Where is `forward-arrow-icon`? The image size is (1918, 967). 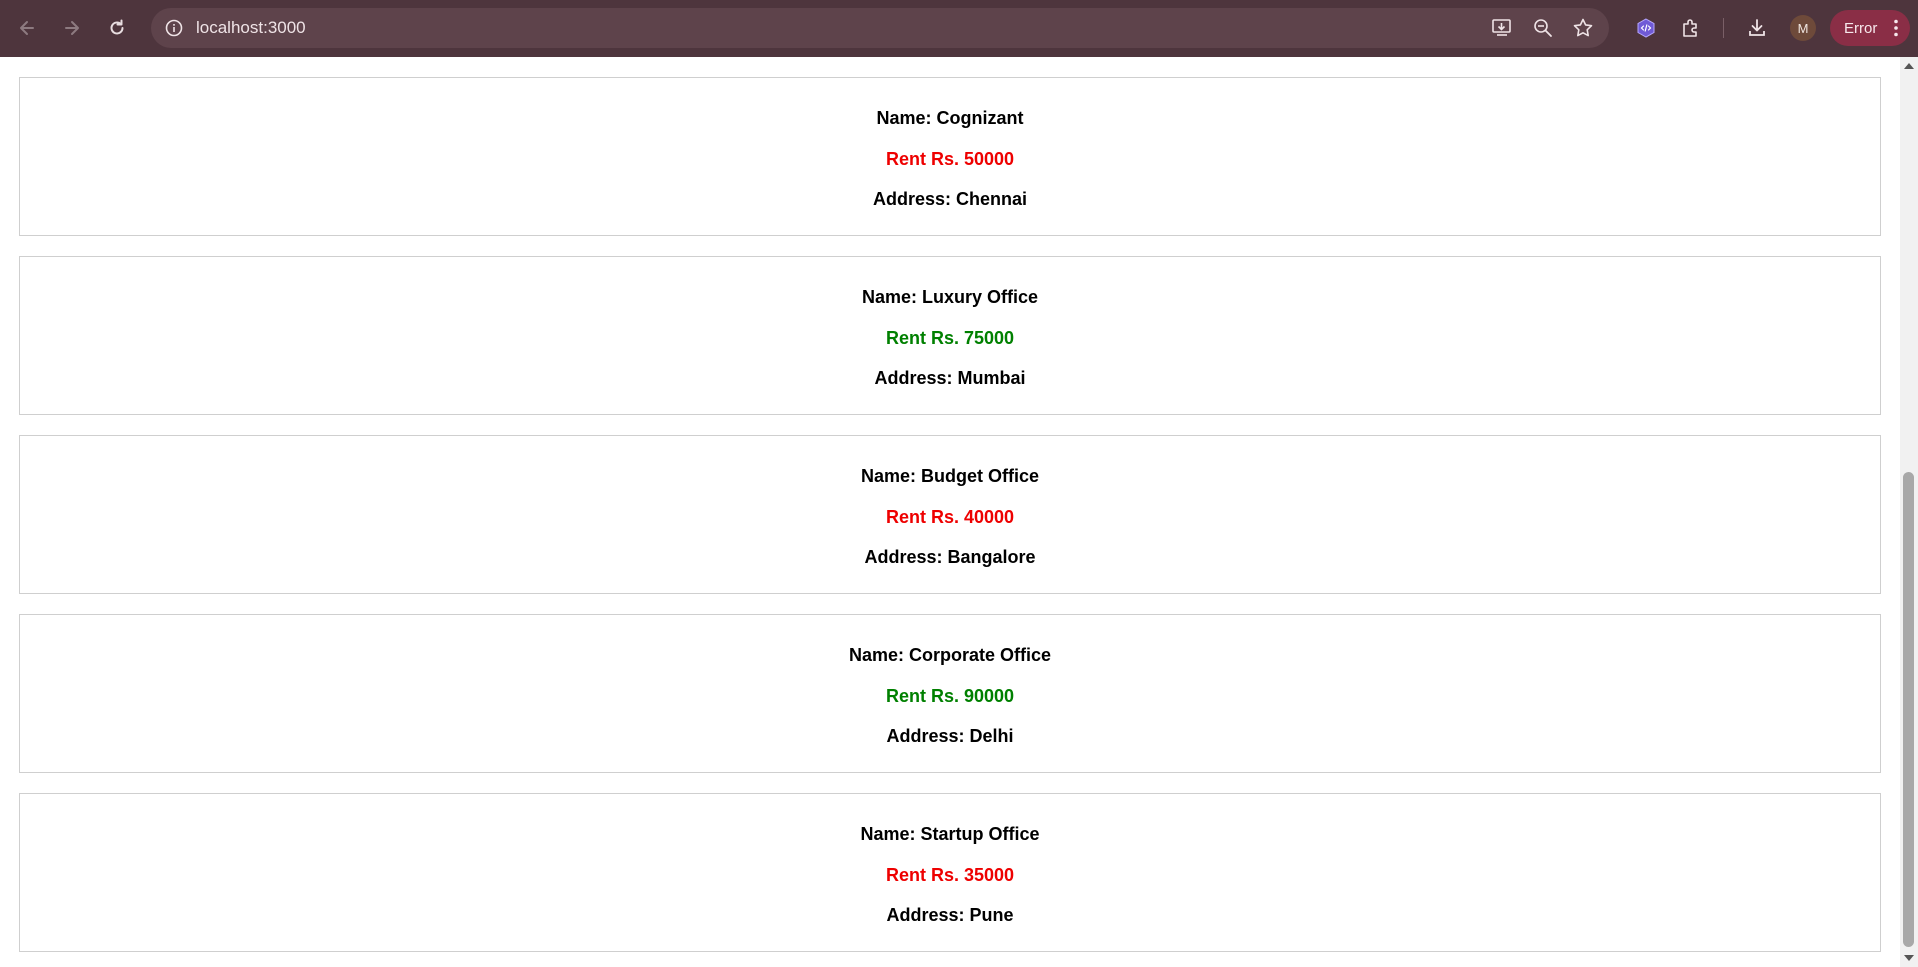 forward-arrow-icon is located at coordinates (72, 28).